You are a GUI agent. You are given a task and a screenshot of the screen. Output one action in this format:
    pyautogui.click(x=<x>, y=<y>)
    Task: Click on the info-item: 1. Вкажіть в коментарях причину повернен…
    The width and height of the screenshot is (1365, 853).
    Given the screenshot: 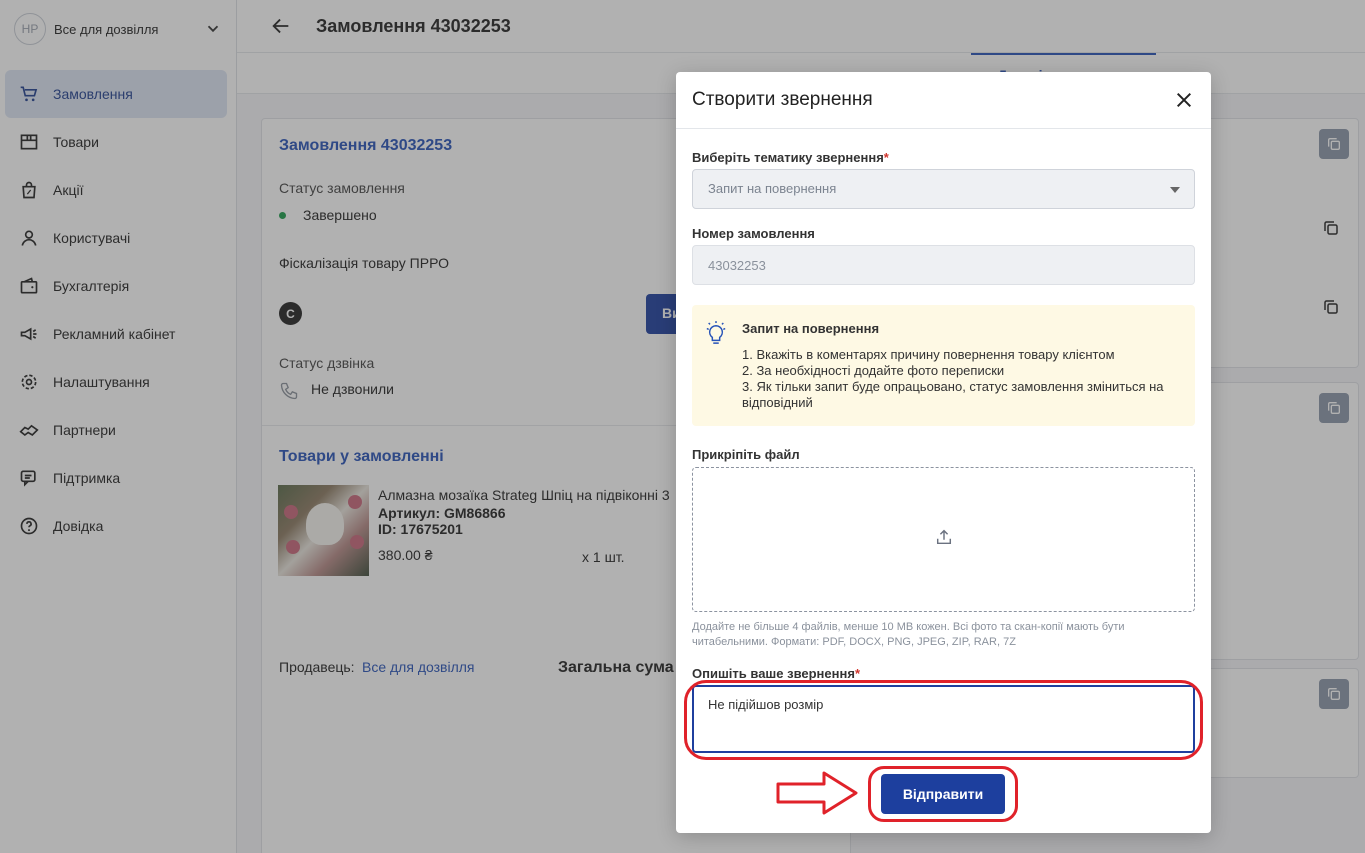 What is the action you would take?
    pyautogui.click(x=928, y=354)
    